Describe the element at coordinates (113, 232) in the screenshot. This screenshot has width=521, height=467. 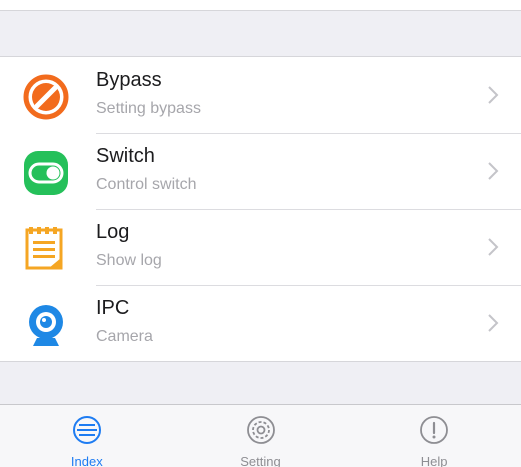
I see `menu-item-title: Log` at that location.